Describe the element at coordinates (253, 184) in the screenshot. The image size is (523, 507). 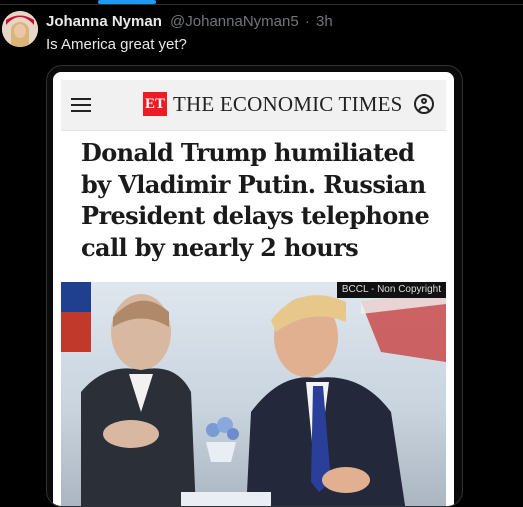
I see `headline-line: by Vladimir Putin. Russian` at that location.